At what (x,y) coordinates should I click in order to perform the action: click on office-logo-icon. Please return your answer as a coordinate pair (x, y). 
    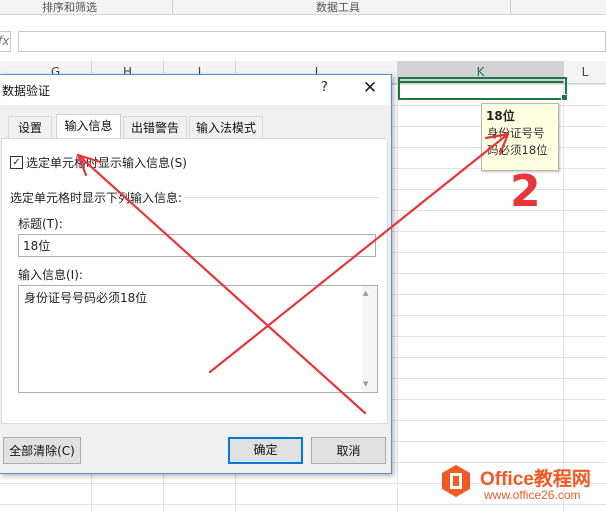
    Looking at the image, I should click on (456, 481).